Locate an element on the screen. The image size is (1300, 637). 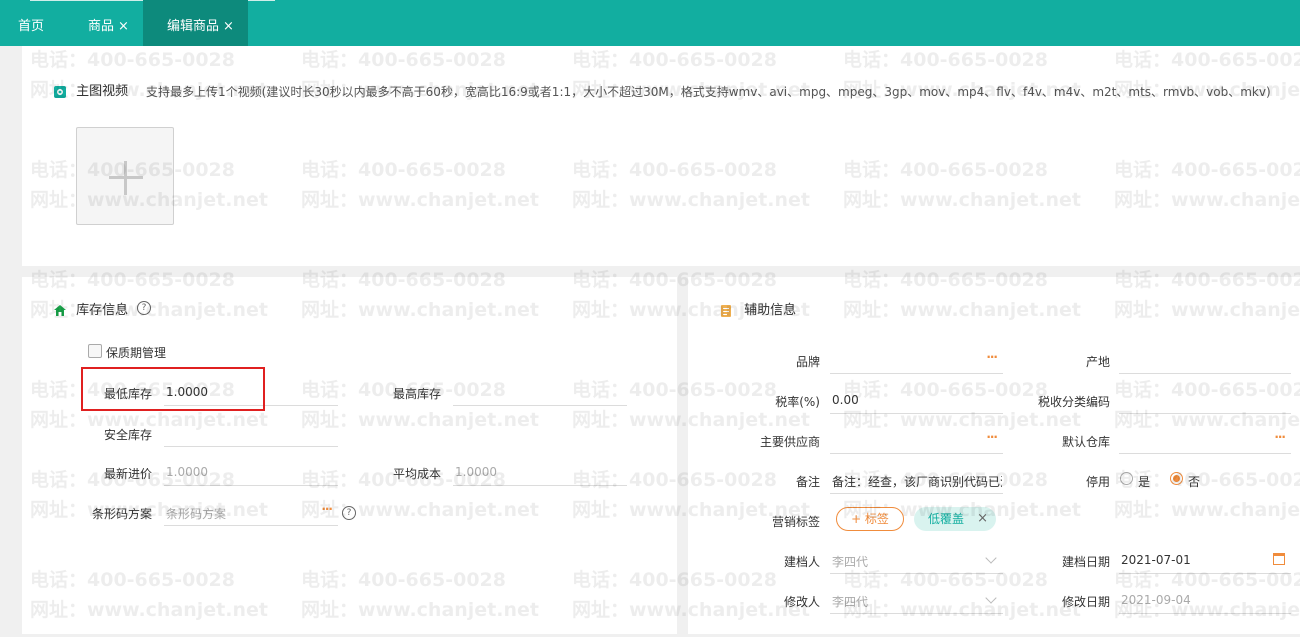
barcode-more-icon: ··· is located at coordinates (327, 509).